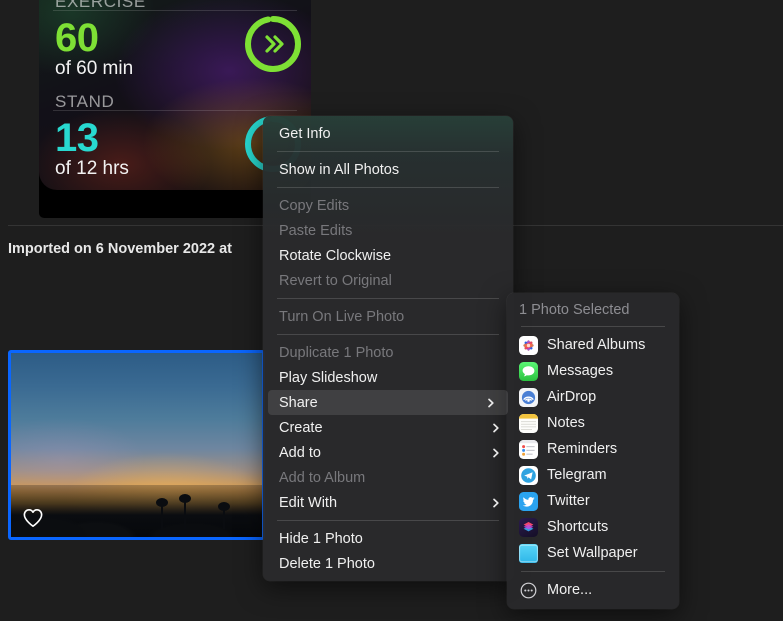 This screenshot has width=783, height=621. Describe the element at coordinates (308, 502) in the screenshot. I see `menu-item-label: Edit With` at that location.